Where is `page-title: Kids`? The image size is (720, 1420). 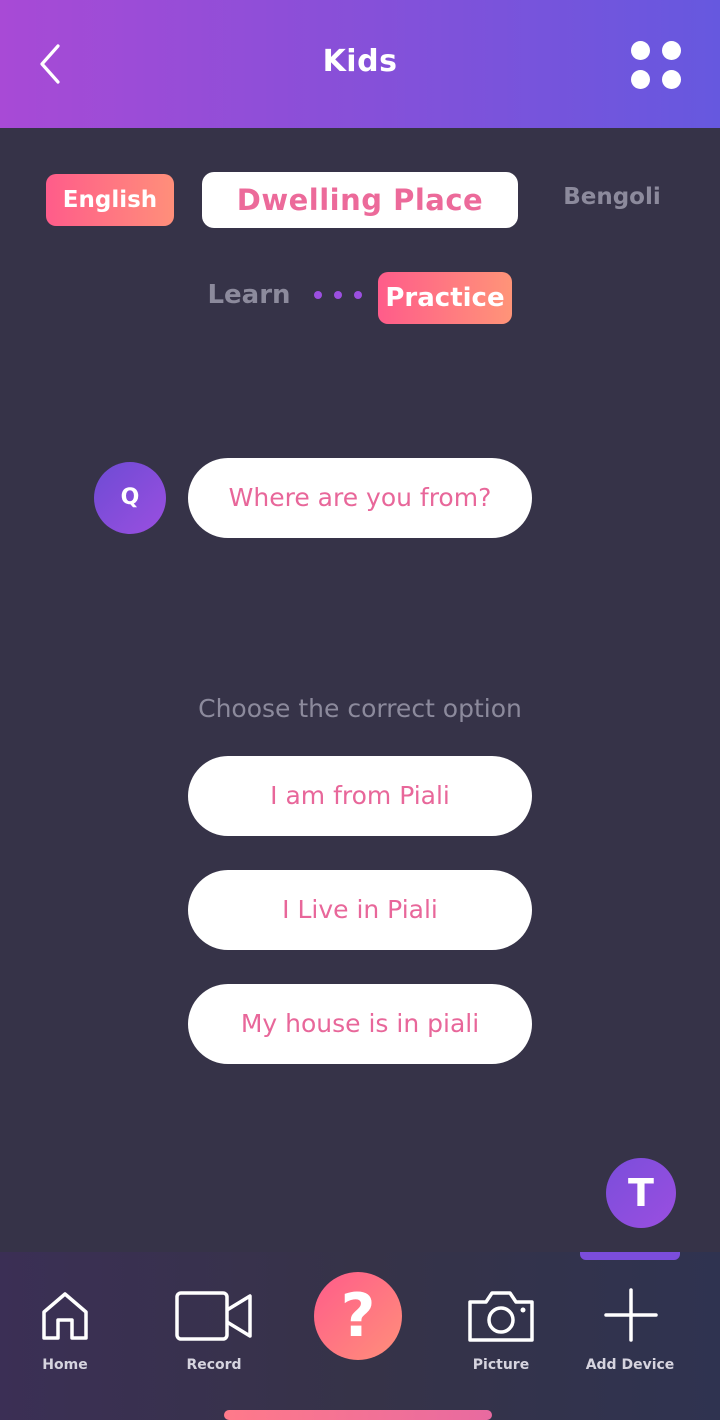
page-title: Kids is located at coordinates (360, 61).